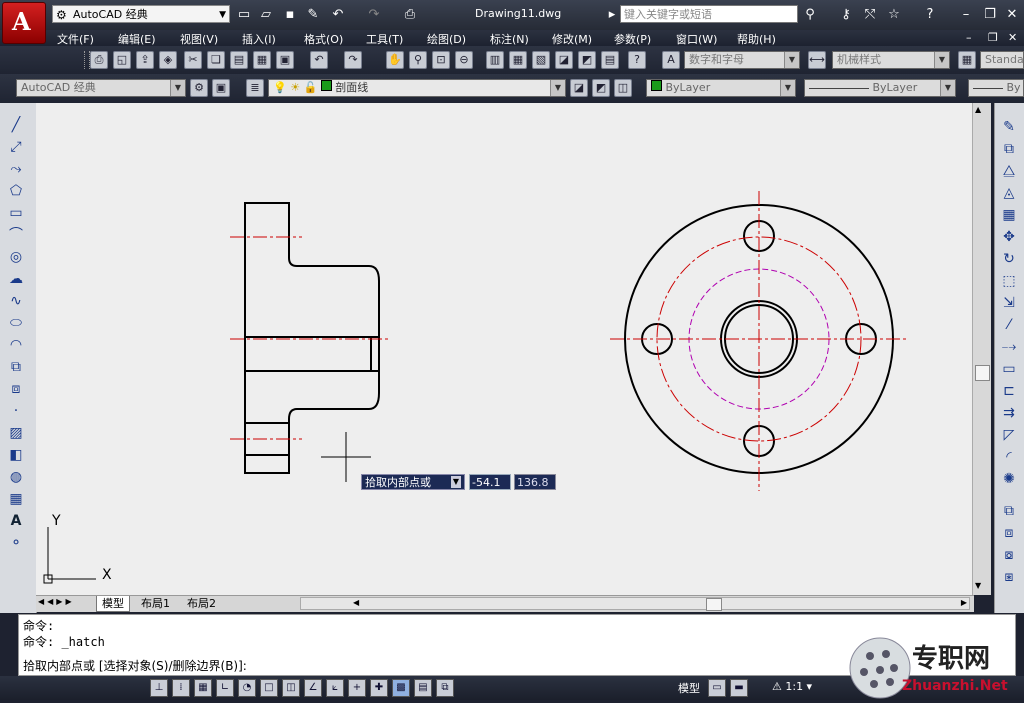  I want to click on menu-dimension: 标注(N), so click(509, 39).